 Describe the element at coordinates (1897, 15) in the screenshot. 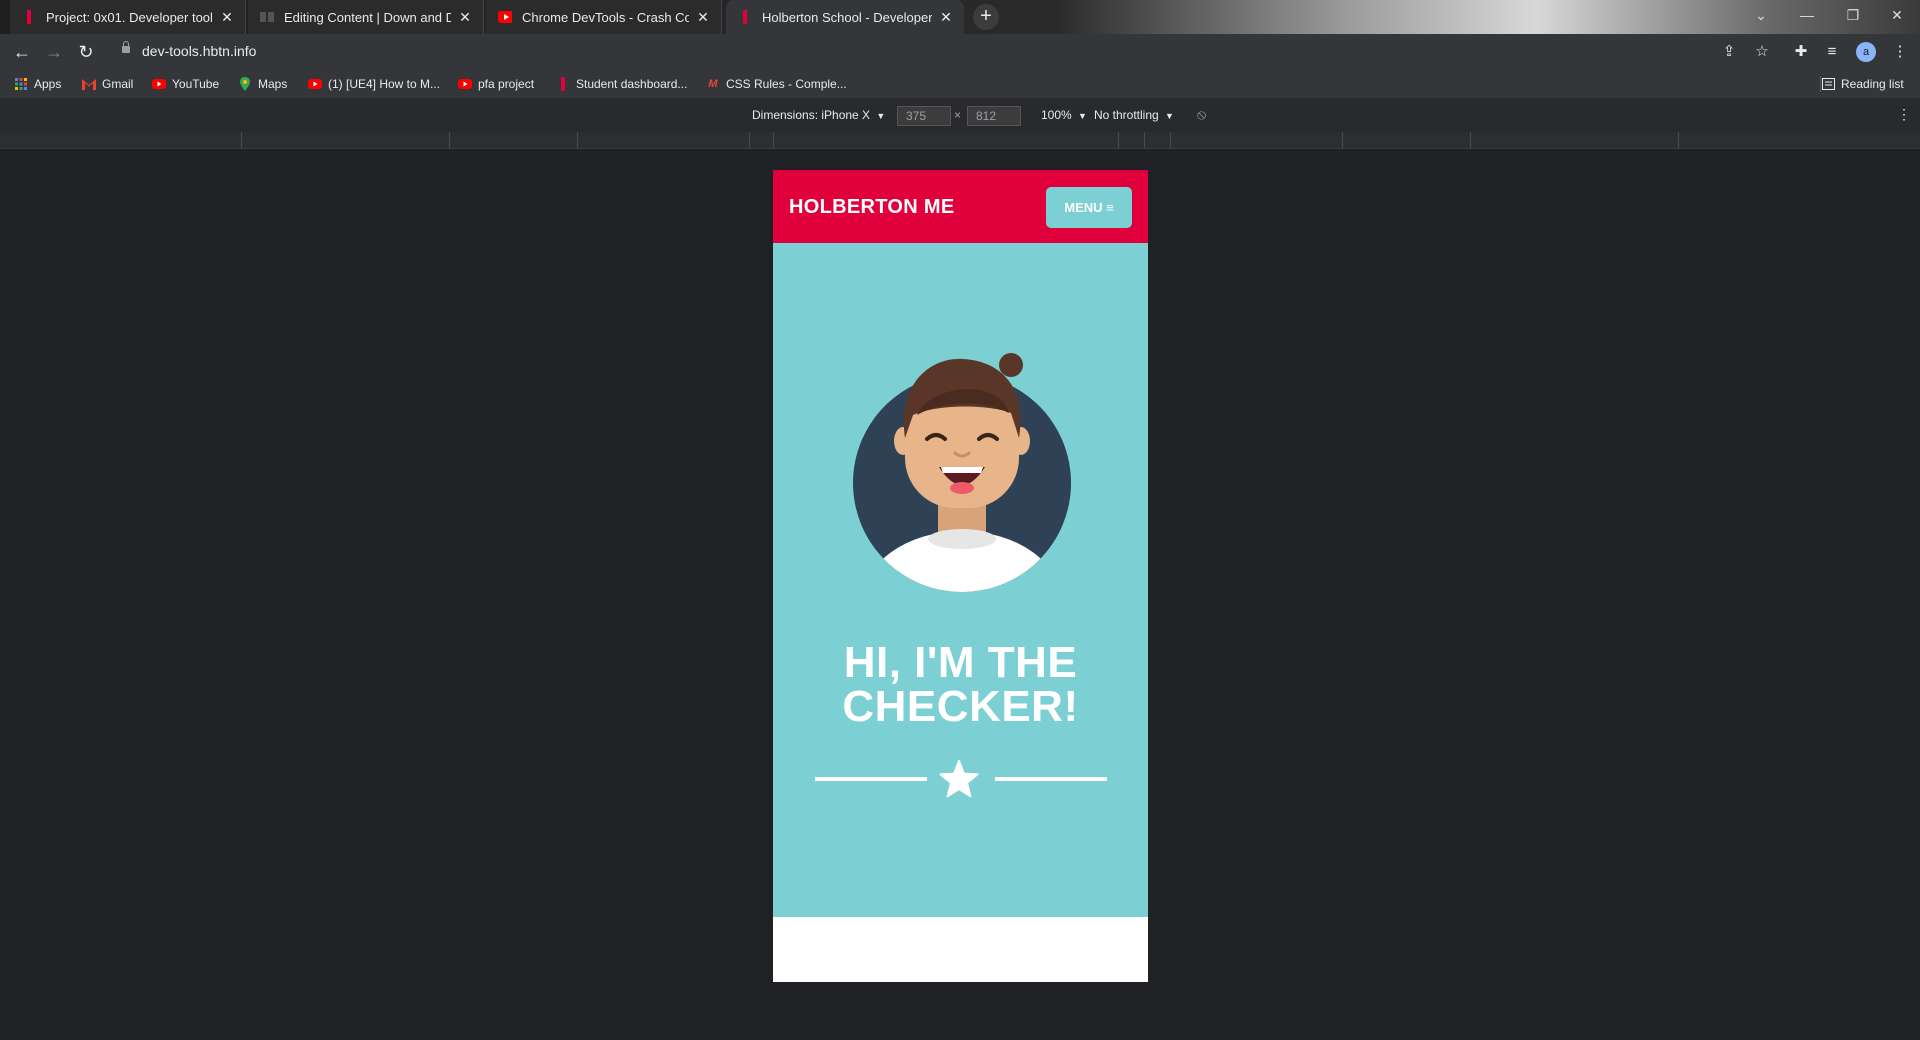

I see `window-close-icon: ✕` at that location.